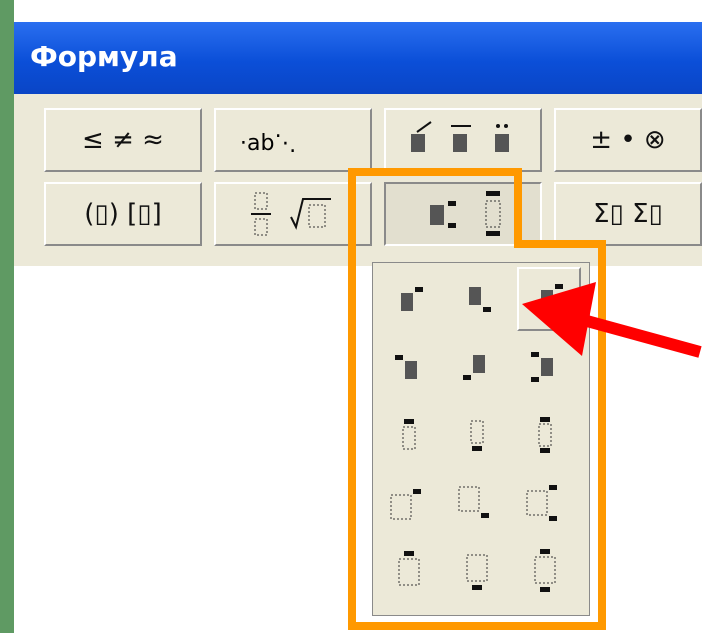  What do you see at coordinates (612, 320) in the screenshot?
I see `red-arrow-icon` at bounding box center [612, 320].